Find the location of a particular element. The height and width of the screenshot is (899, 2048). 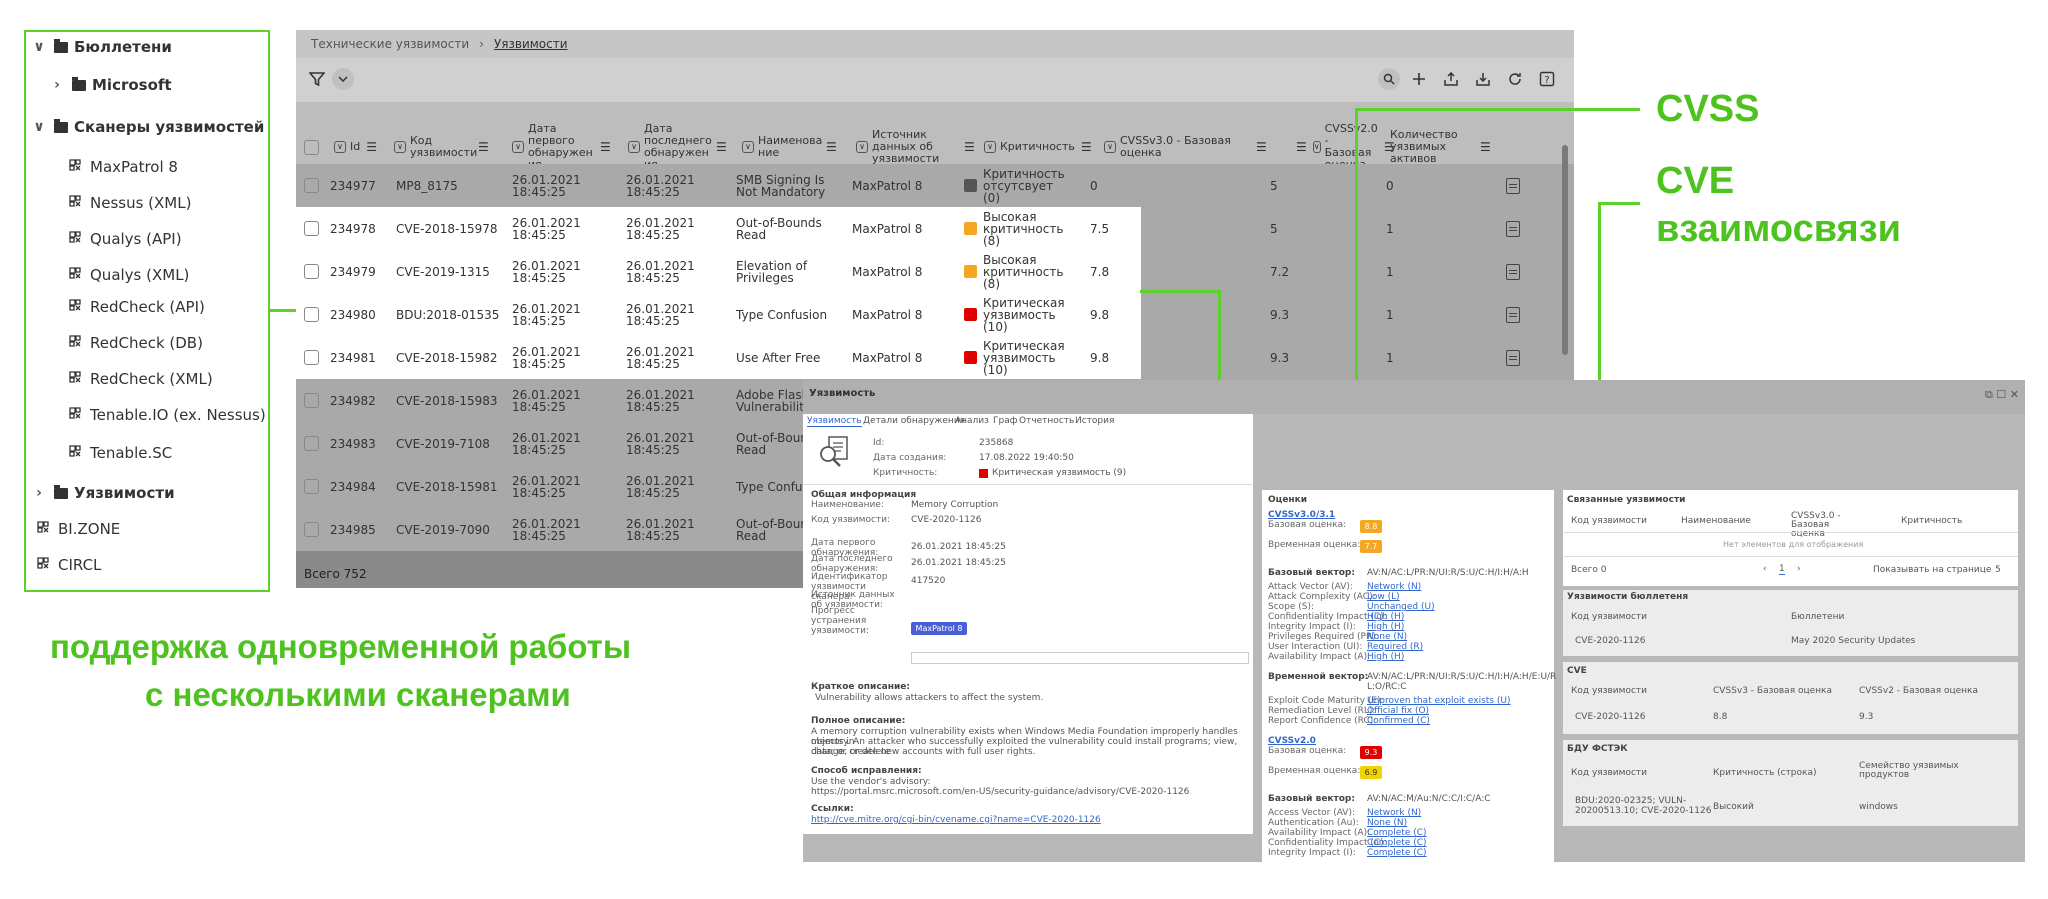

breadcrumb-item-tech-vulns: Технические уязвимости is located at coordinates (390, 44).